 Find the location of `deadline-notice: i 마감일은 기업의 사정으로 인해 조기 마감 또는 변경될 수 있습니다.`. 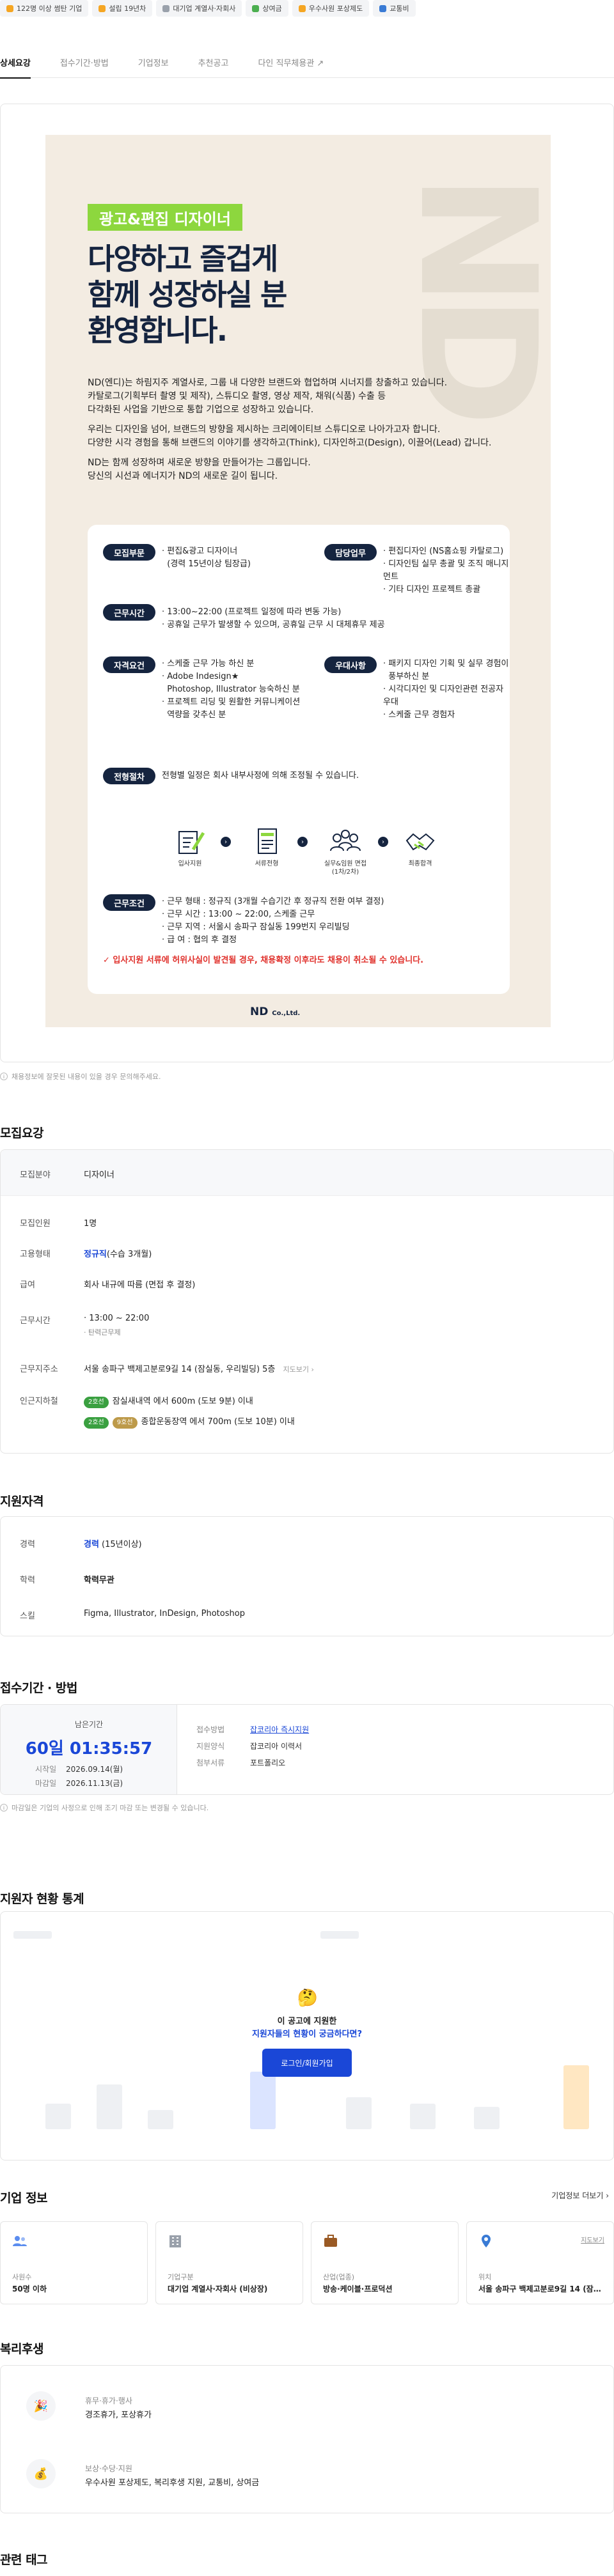

deadline-notice: i 마감일은 기업의 사정으로 인해 조기 마감 또는 변경될 수 있습니다. is located at coordinates (104, 1808).